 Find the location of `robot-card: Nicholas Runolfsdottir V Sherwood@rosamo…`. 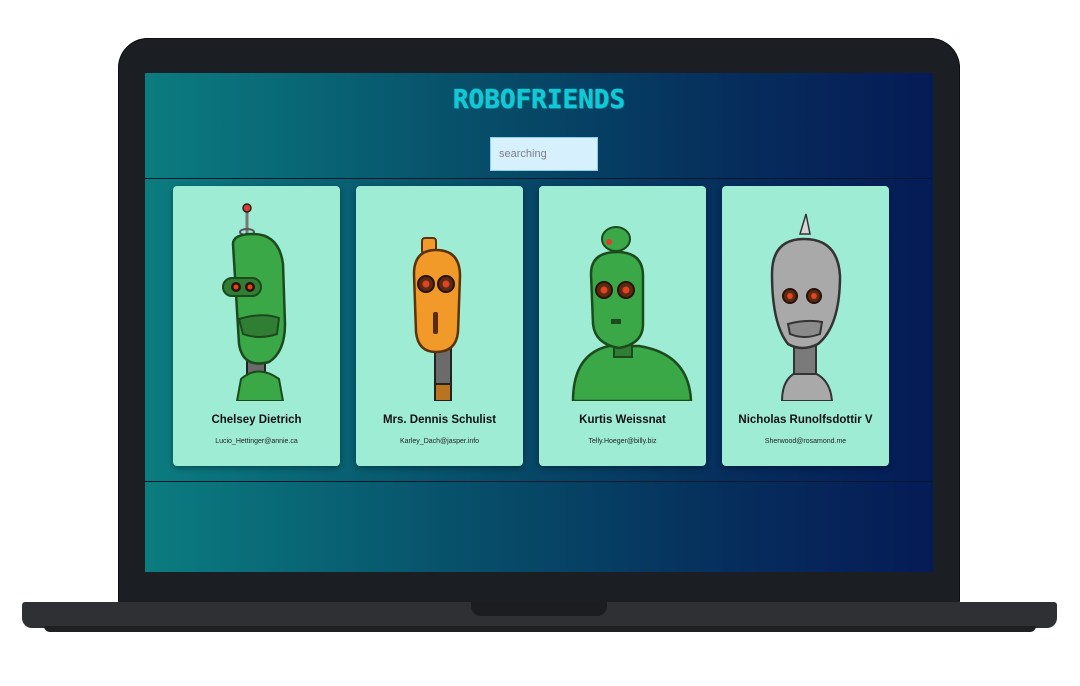

robot-card: Nicholas Runolfsdottir V Sherwood@rosamo… is located at coordinates (805, 326).